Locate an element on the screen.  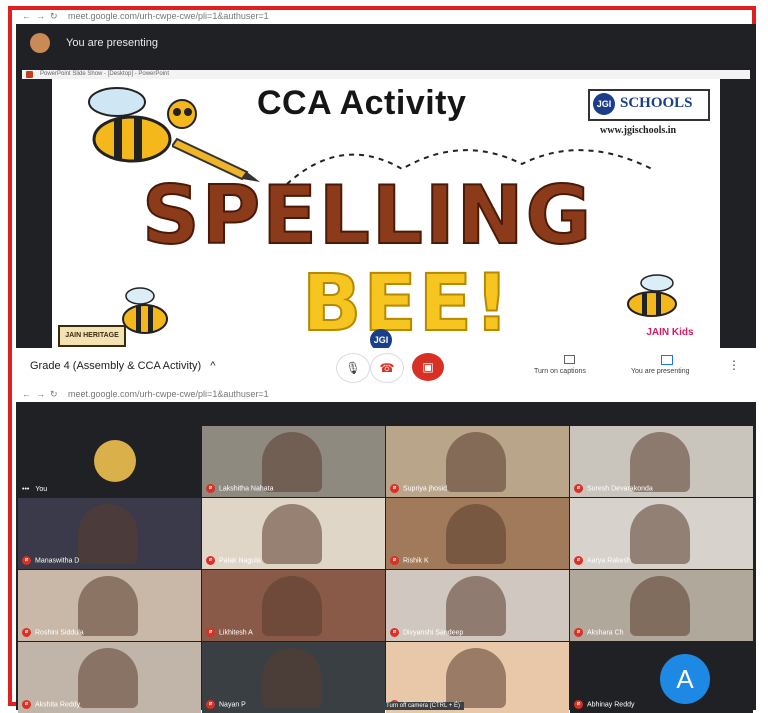
participant-tile: ⌀ Akshara Ch is located at coordinates (661, 605).